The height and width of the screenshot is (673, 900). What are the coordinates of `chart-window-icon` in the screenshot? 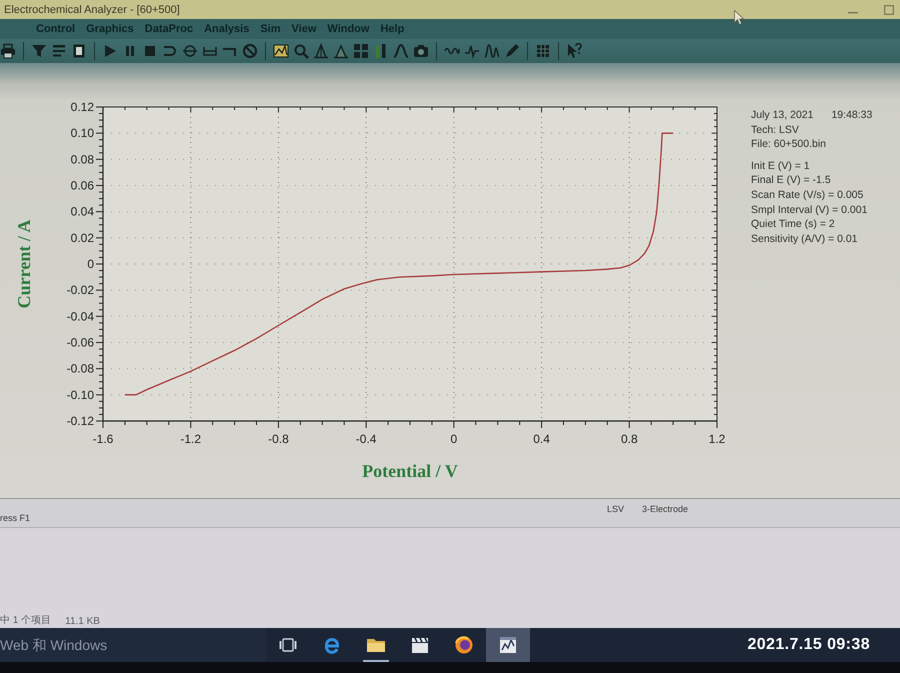 It's located at (508, 645).